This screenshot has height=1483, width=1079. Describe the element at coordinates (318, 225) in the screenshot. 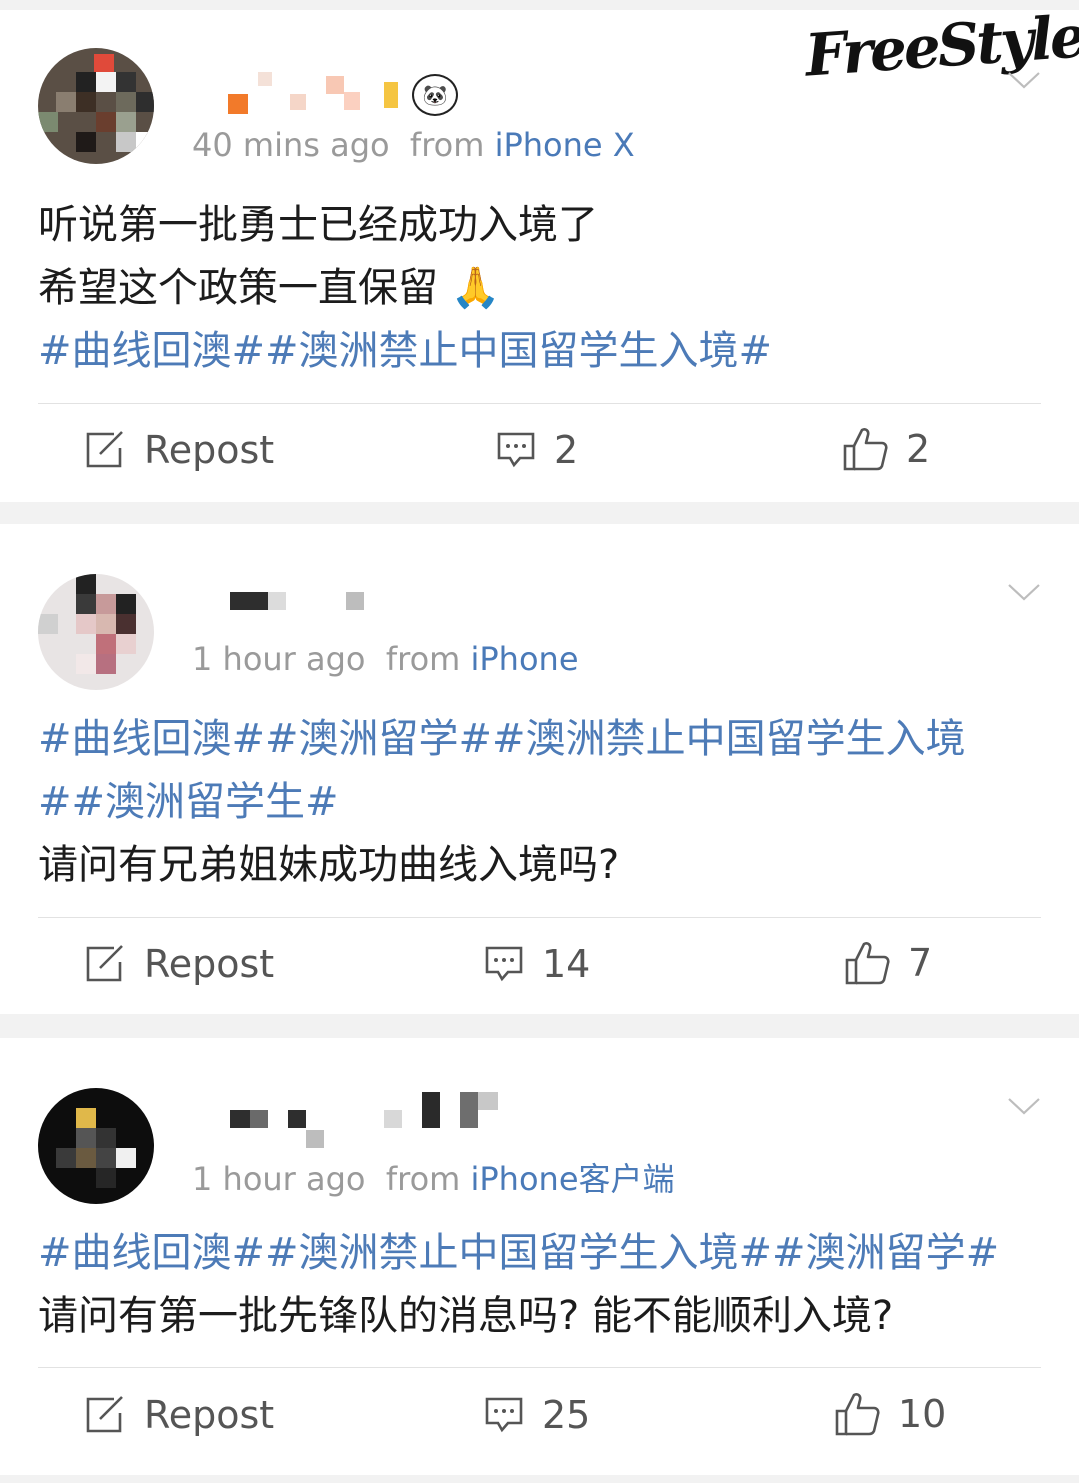

I see `post-text-line: 听说第一批勇士已经成功入境了` at that location.